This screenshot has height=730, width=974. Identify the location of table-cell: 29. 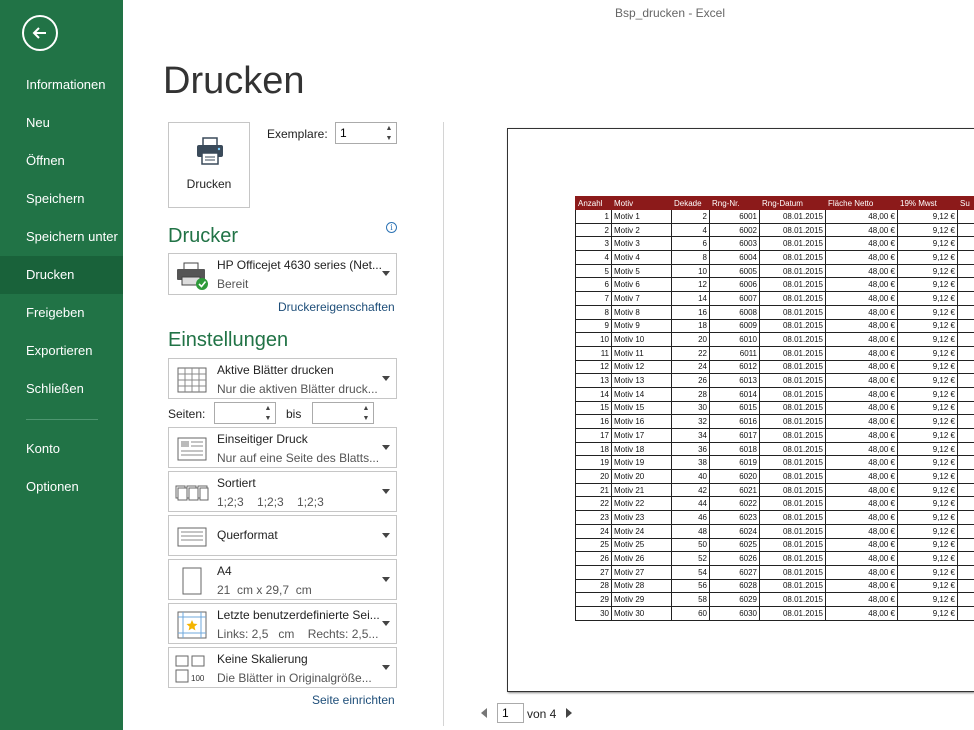
(593, 599).